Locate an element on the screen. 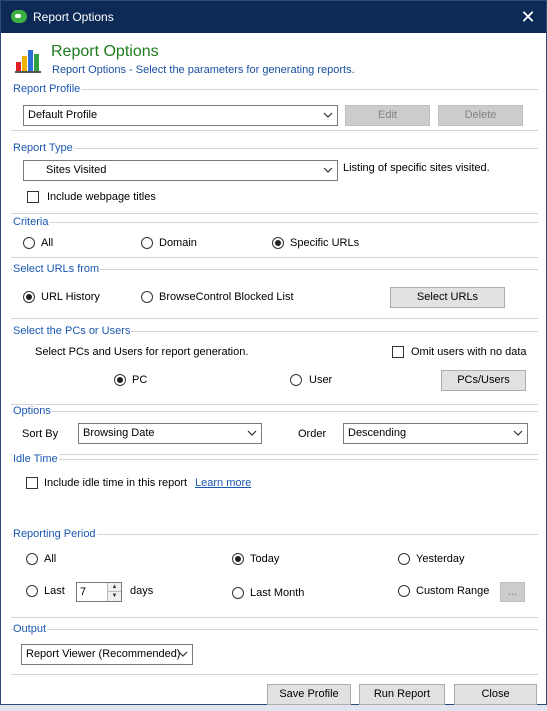 This screenshot has height=711, width=547. criteria-specific-urls-radio is located at coordinates (278, 243).